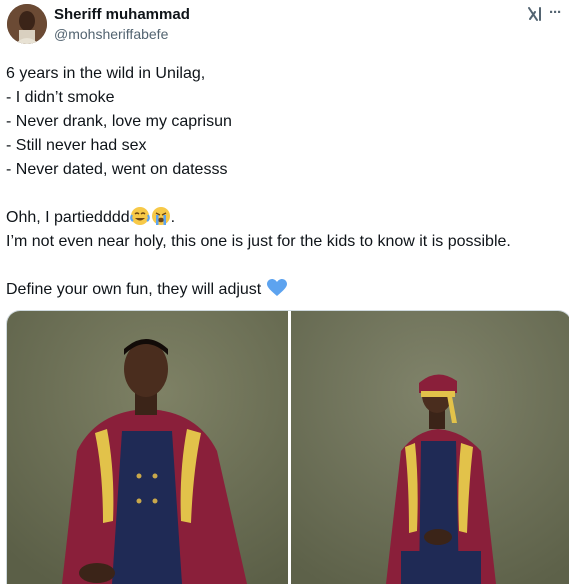 The height and width of the screenshot is (584, 569). I want to click on more-icon: ···, so click(558, 13).